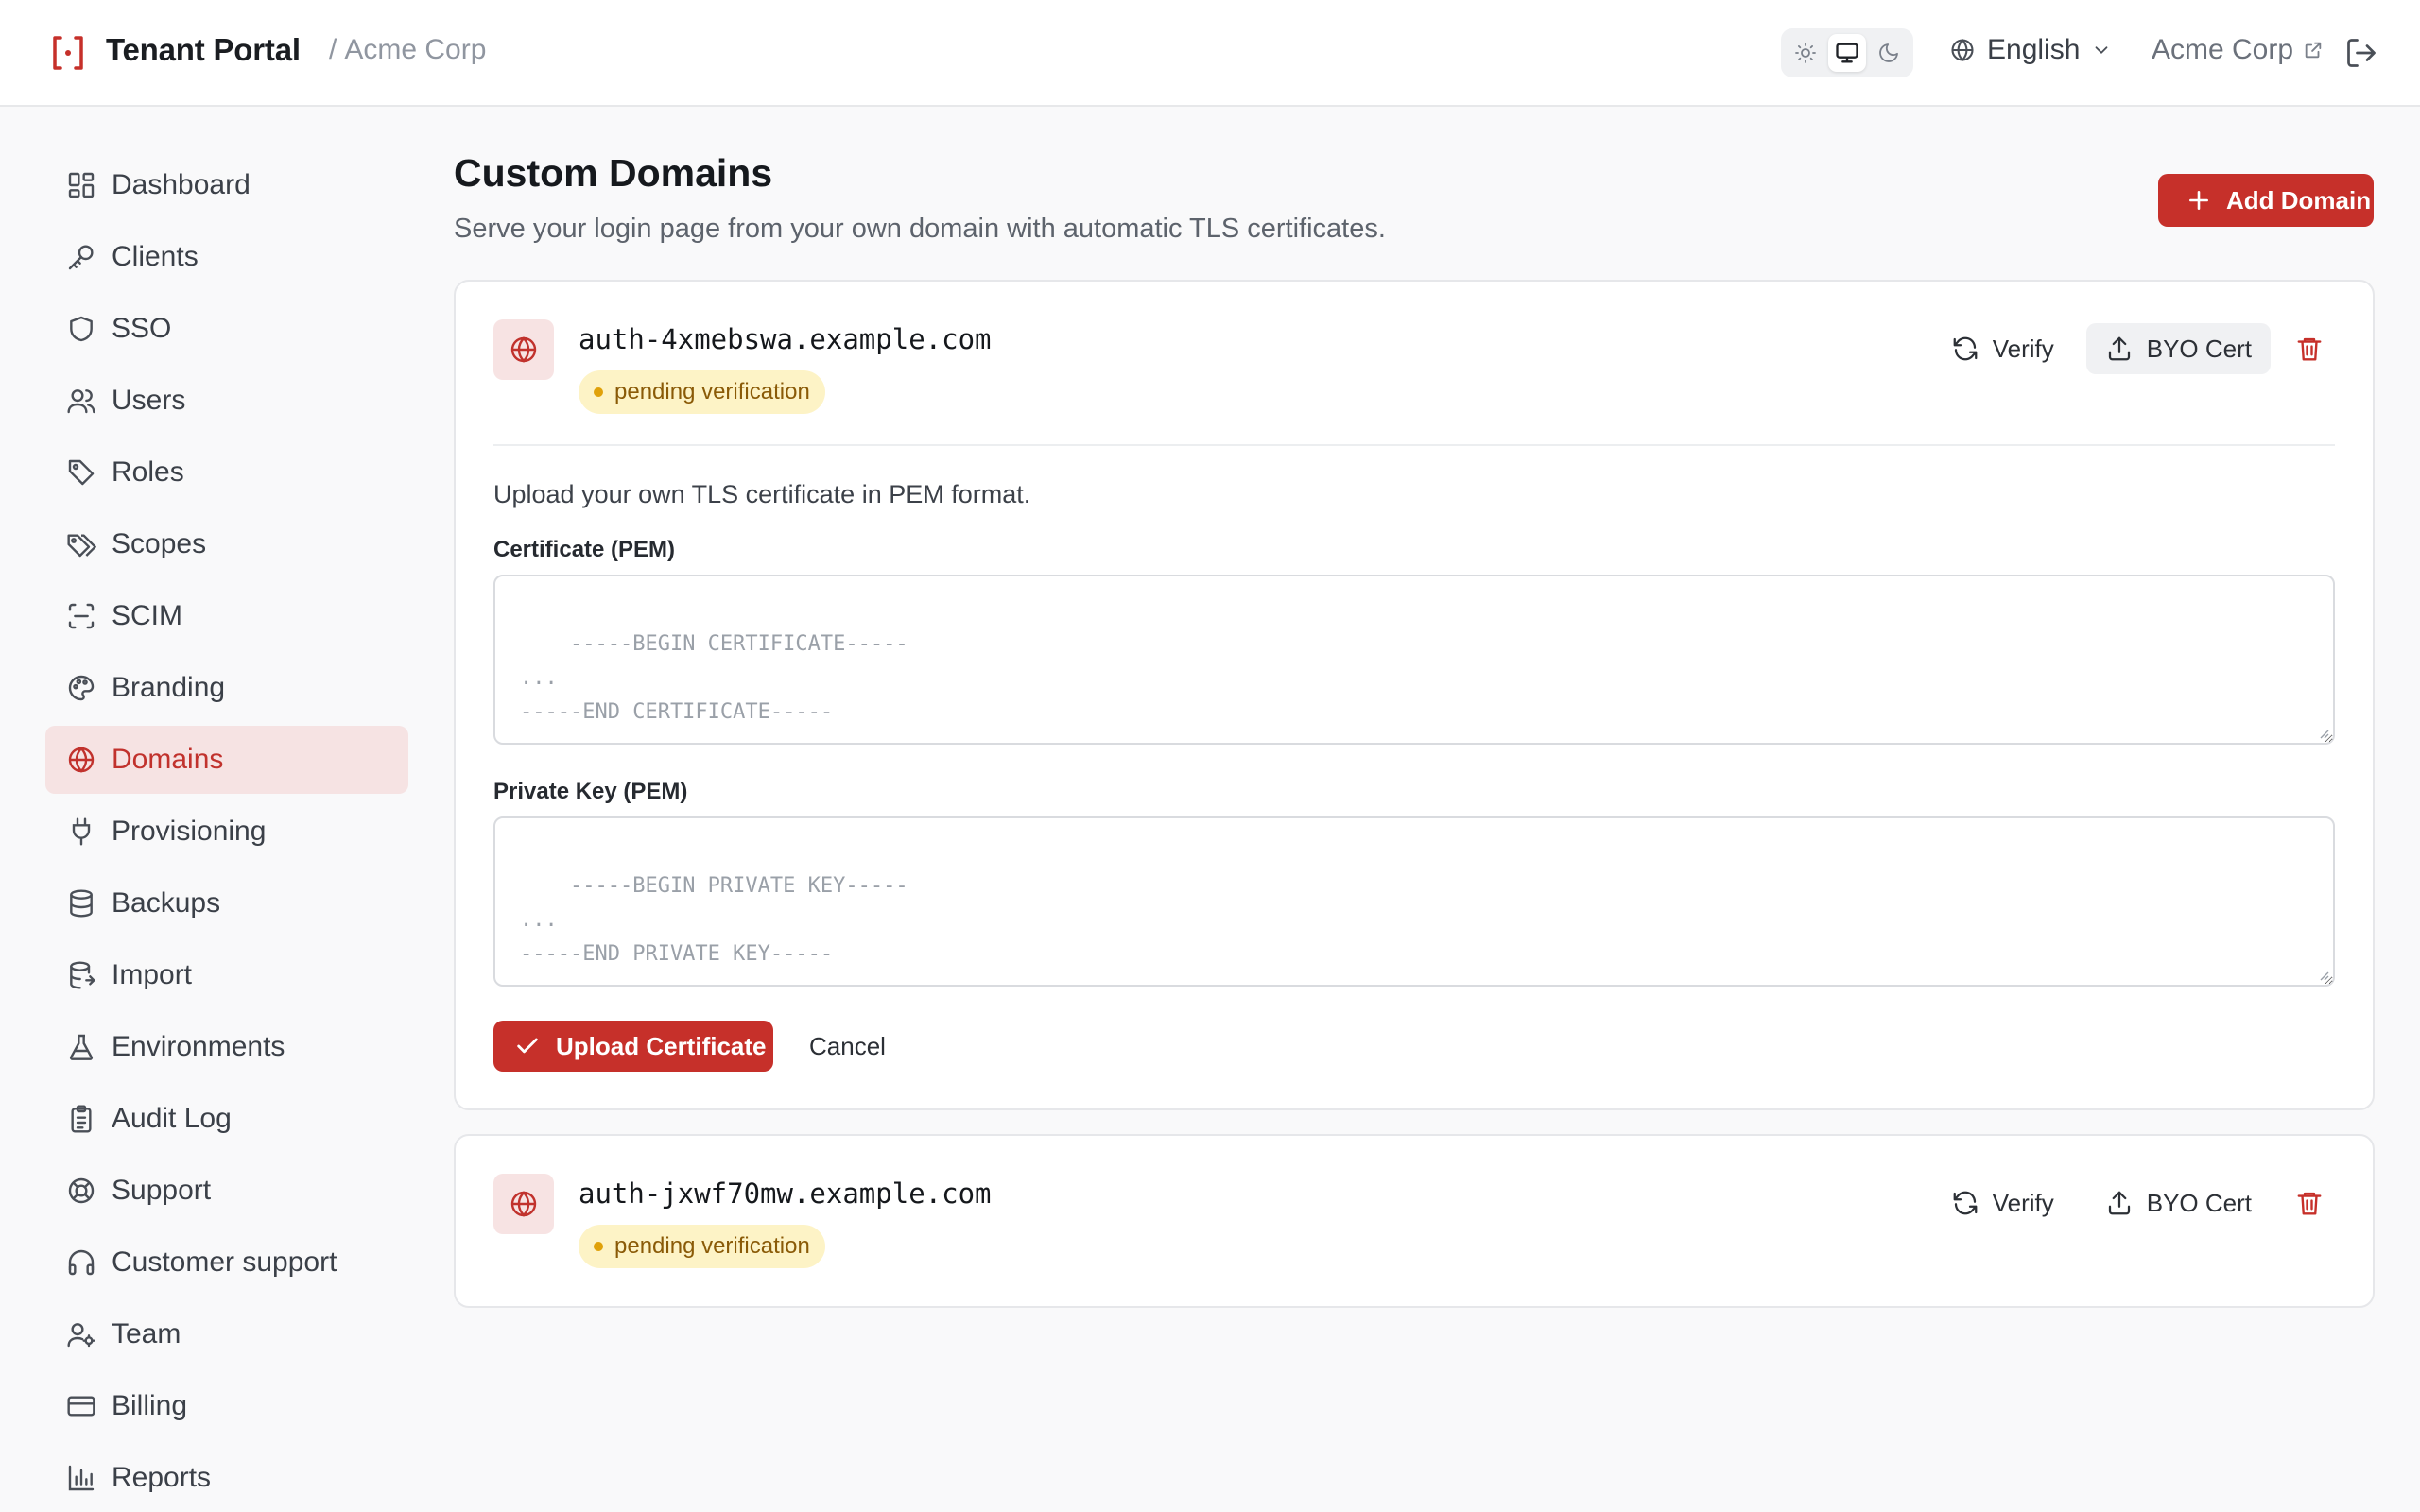 The image size is (2420, 1512). What do you see at coordinates (81, 329) in the screenshot?
I see `shield-icon` at bounding box center [81, 329].